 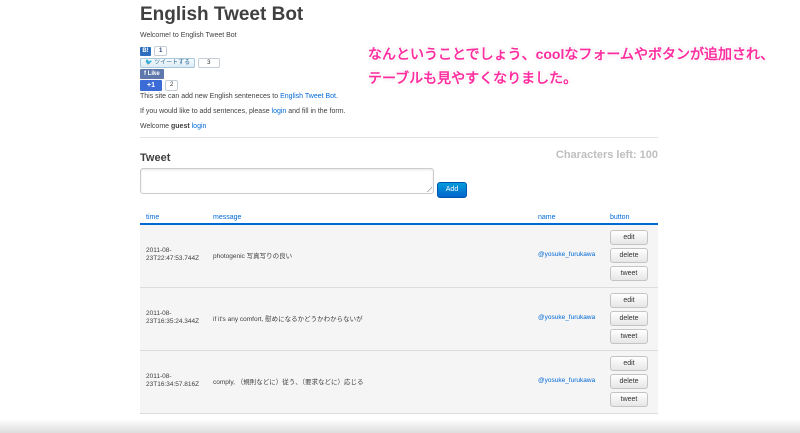 I want to click on page-title: English Tweet Bot, so click(x=222, y=14).